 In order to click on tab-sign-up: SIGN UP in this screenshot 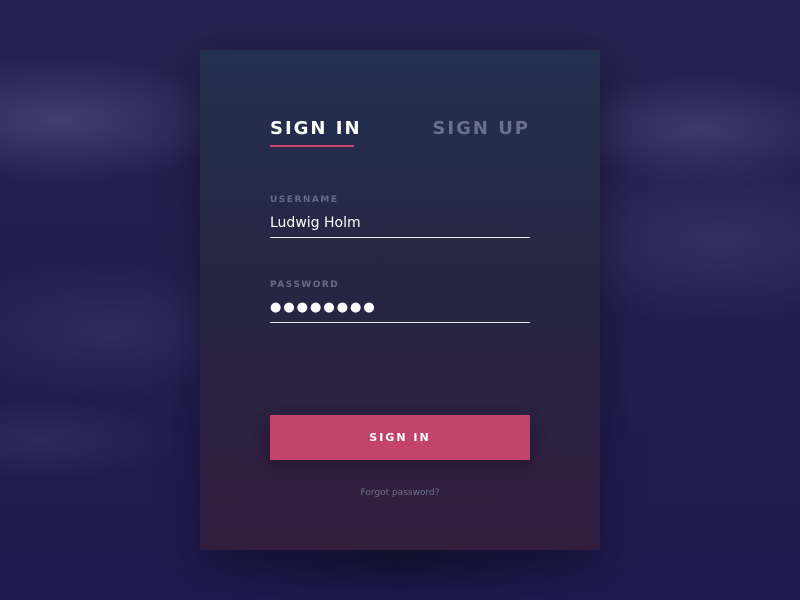, I will do `click(481, 128)`.